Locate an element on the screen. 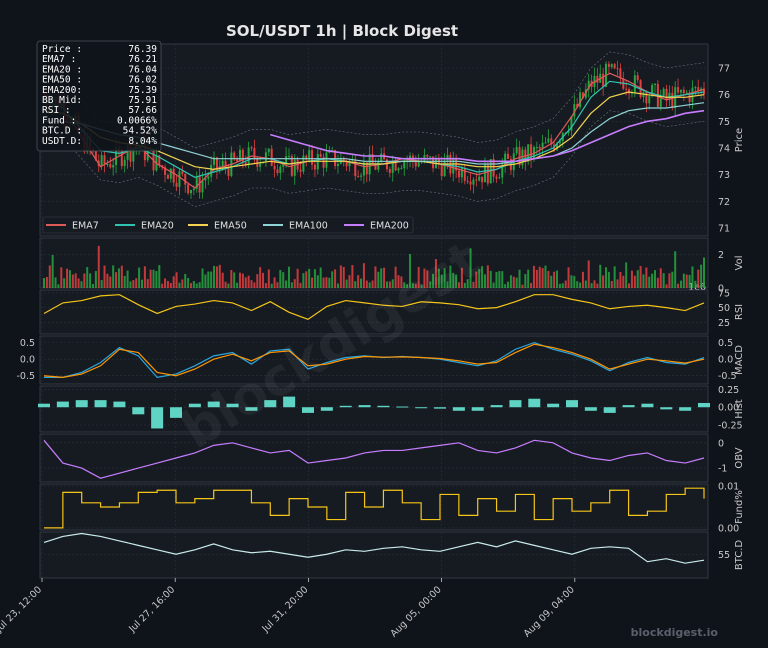  y-axis-label: BTC.D is located at coordinates (739, 555).